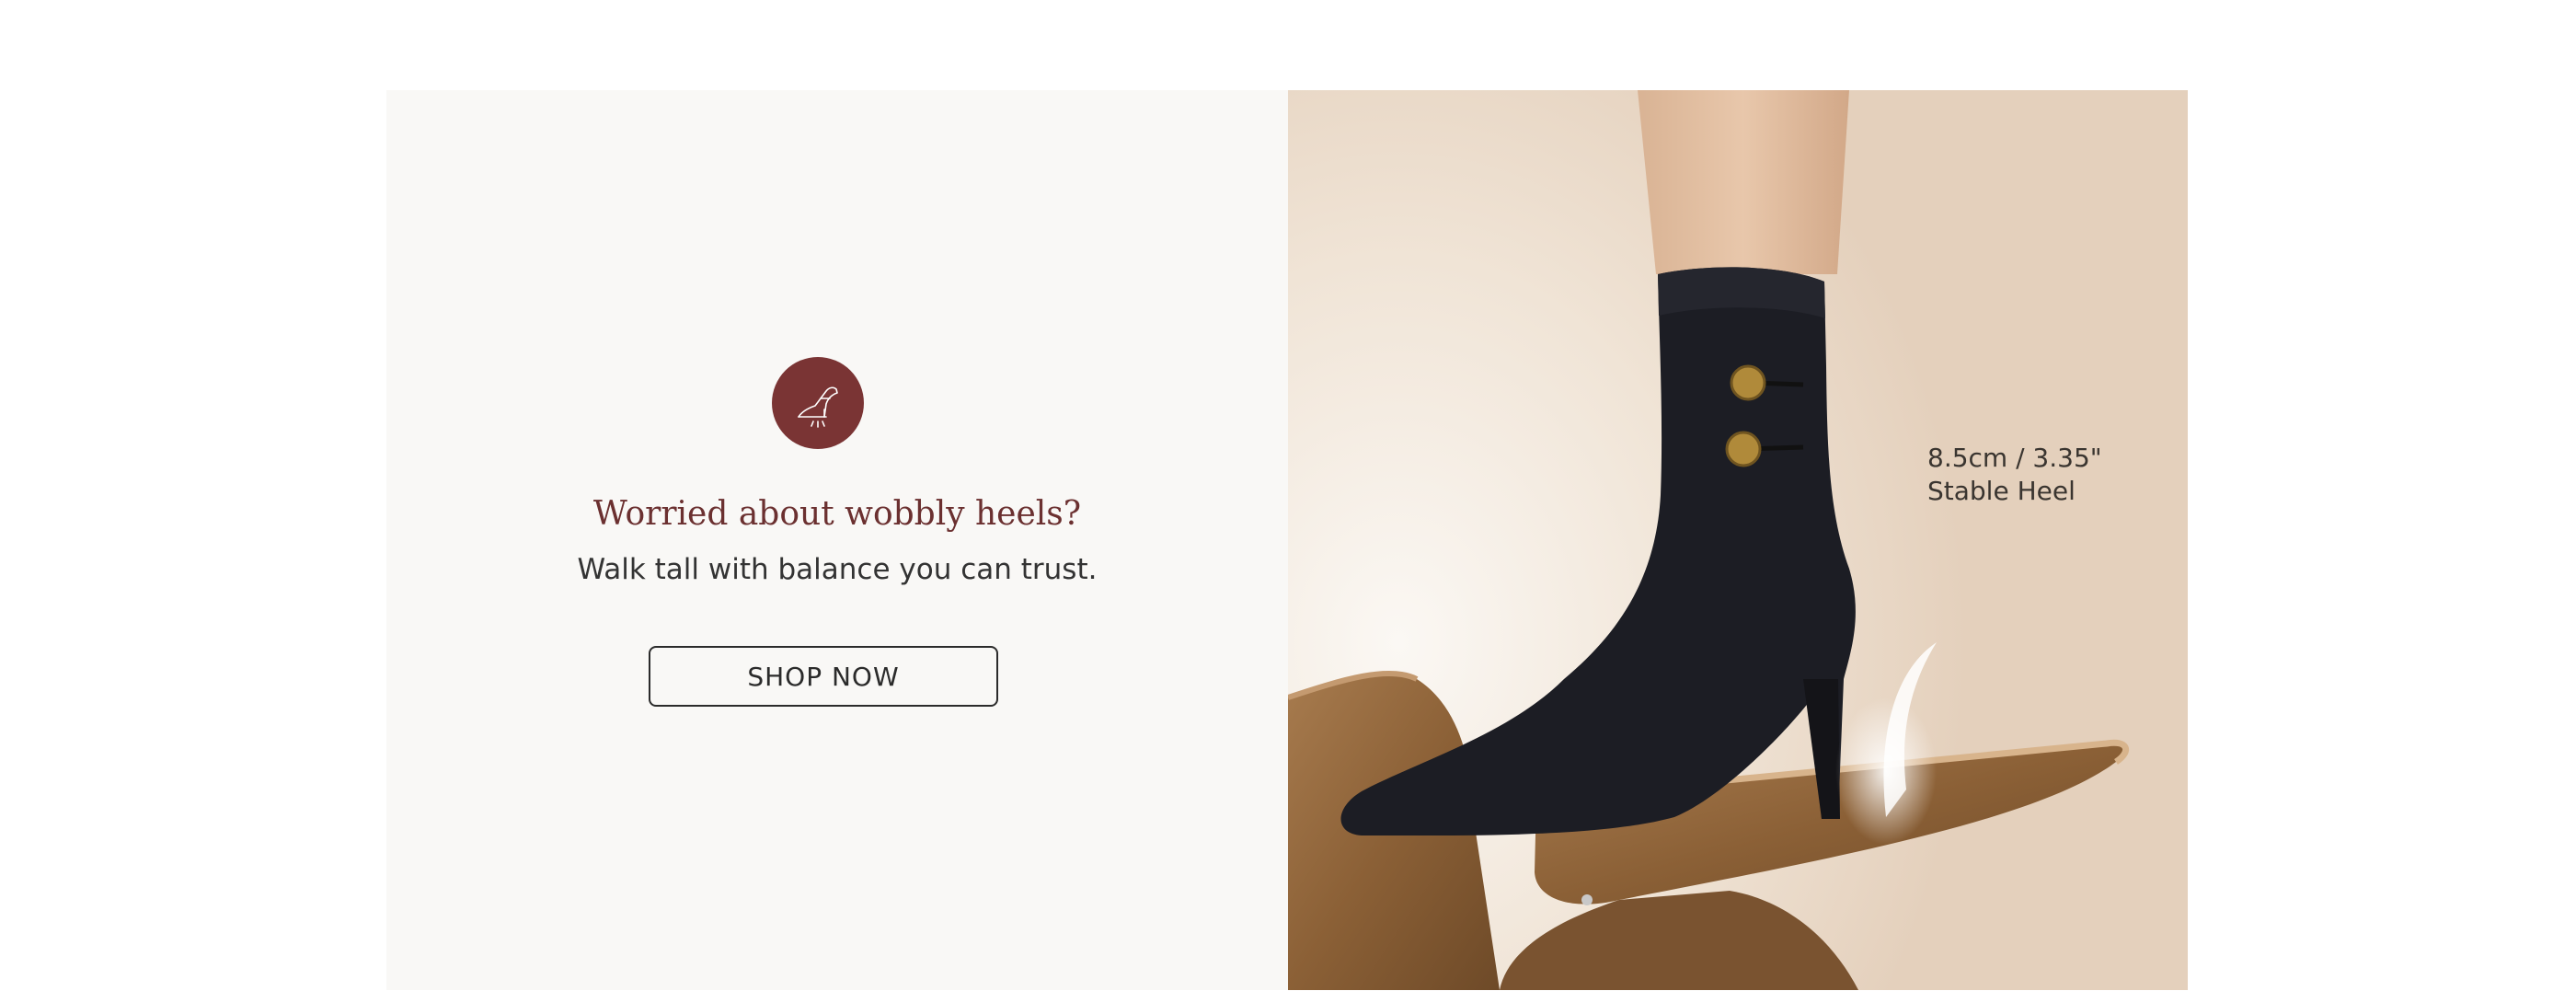 Image resolution: width=2576 pixels, height=991 pixels. Describe the element at coordinates (2001, 491) in the screenshot. I see `heel-feature-text: Stable Heel` at that location.